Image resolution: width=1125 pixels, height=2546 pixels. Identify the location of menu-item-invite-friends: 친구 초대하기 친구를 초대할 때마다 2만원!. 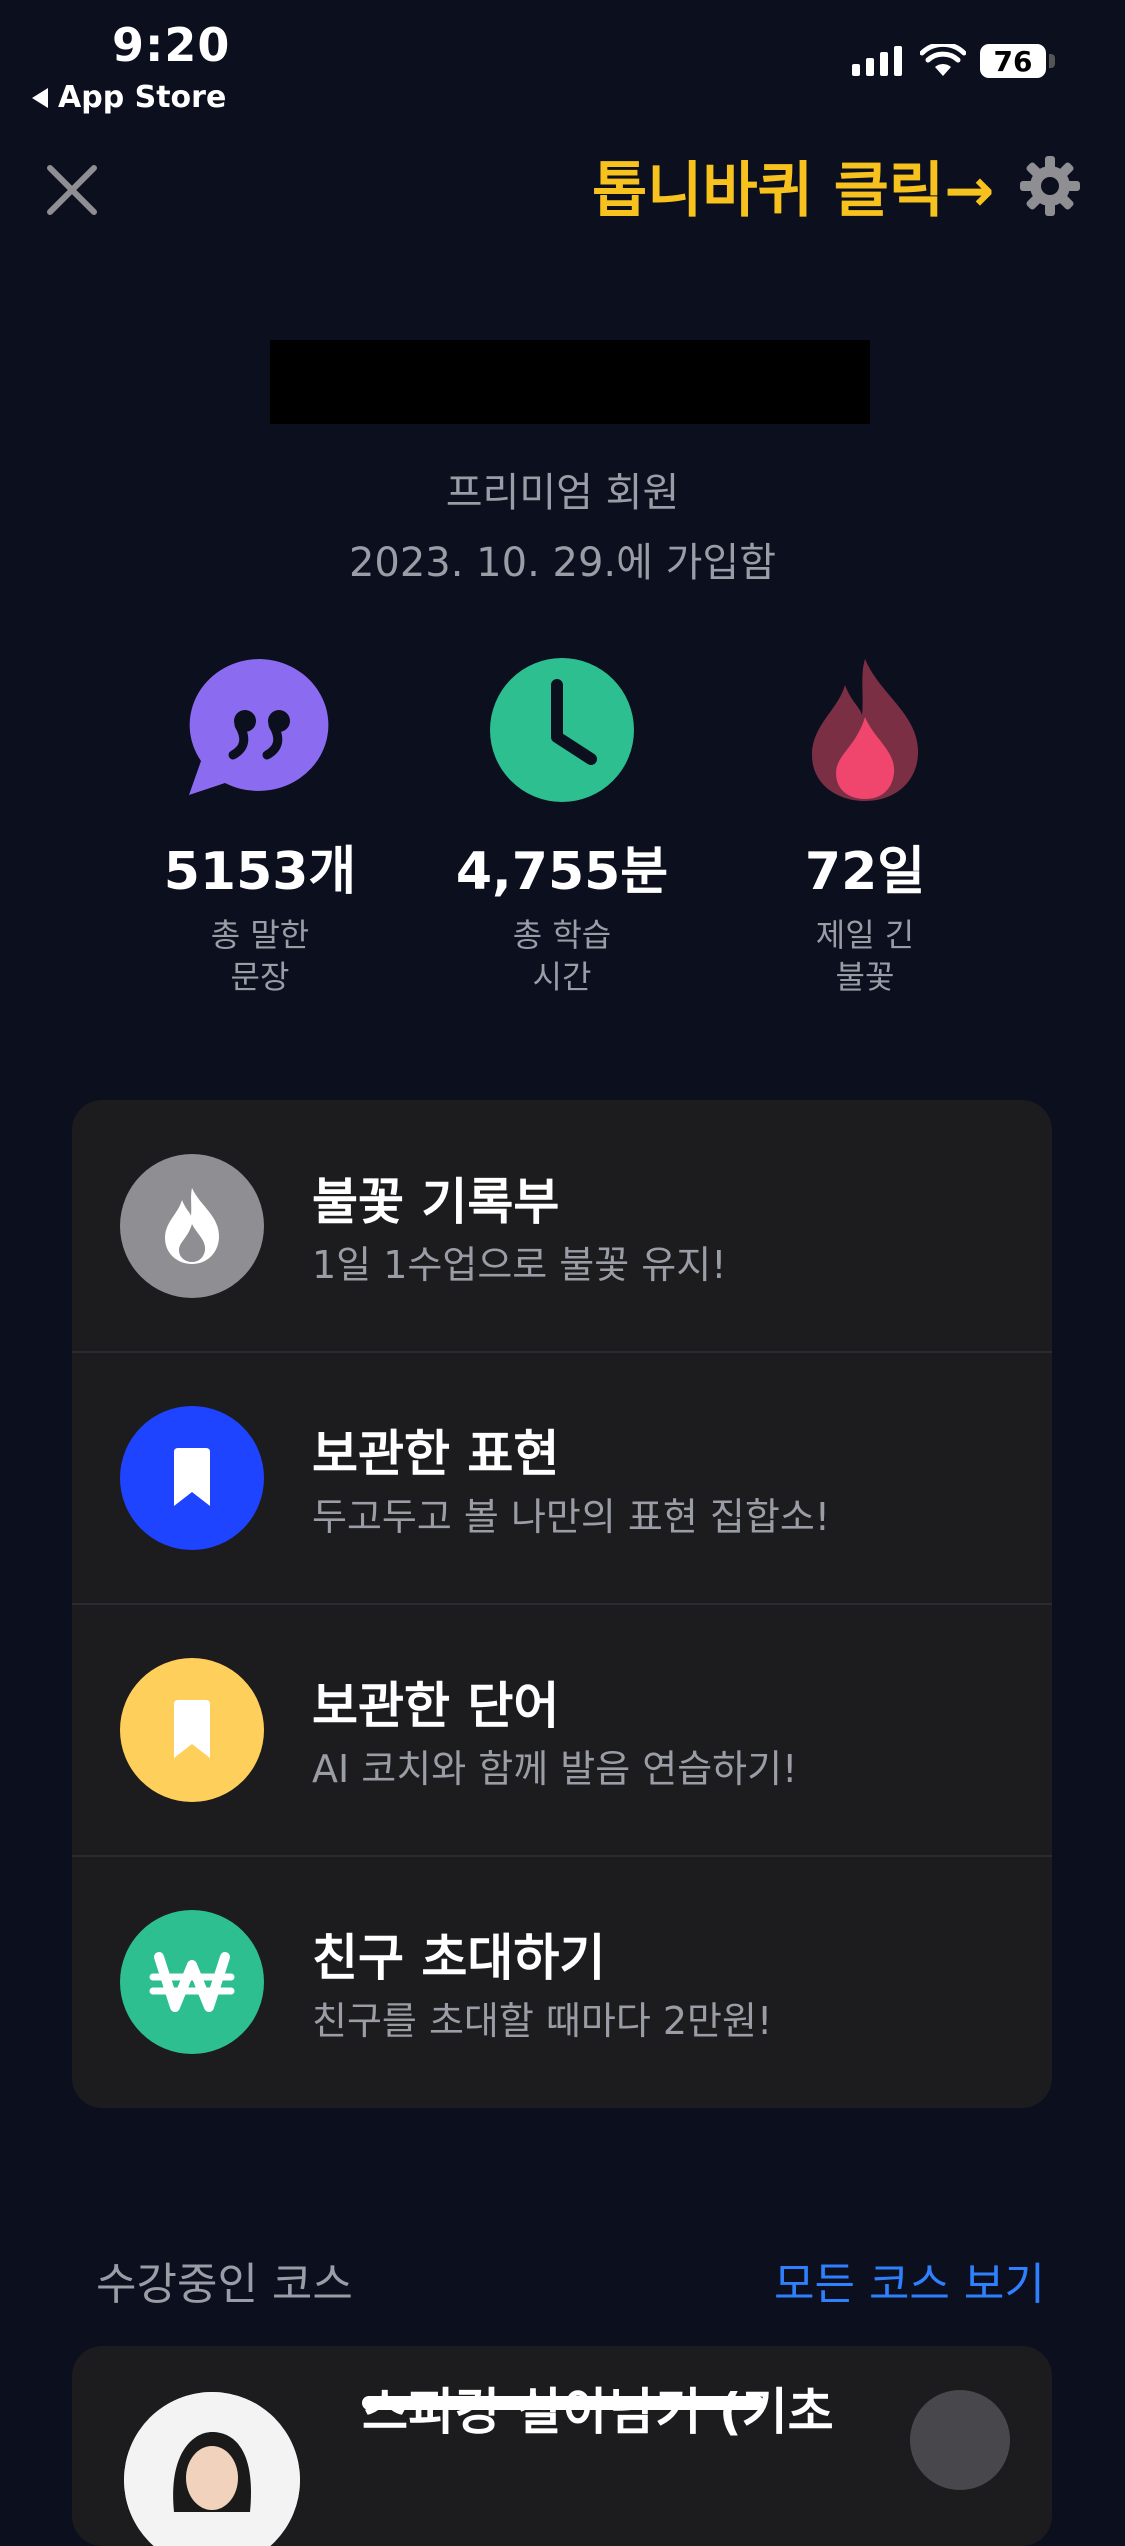
(562, 1982).